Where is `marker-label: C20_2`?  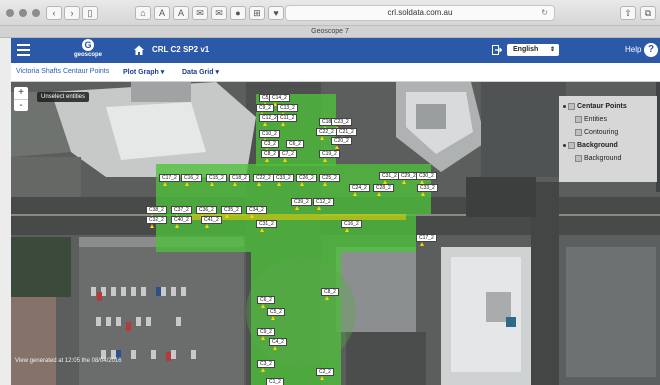 marker-label: C20_2 is located at coordinates (341, 141).